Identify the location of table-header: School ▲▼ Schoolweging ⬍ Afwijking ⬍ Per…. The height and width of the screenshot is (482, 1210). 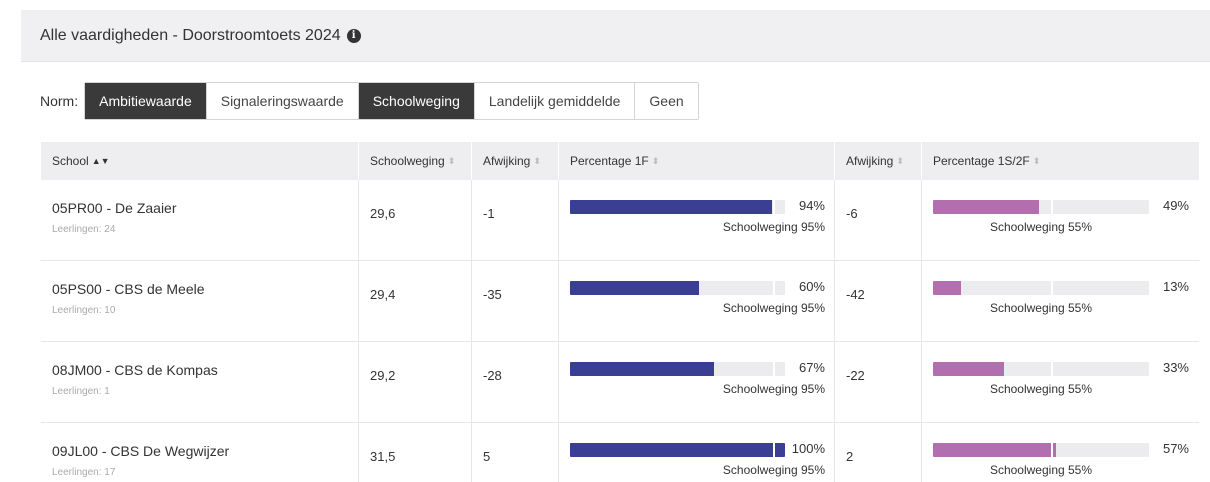
(620, 161).